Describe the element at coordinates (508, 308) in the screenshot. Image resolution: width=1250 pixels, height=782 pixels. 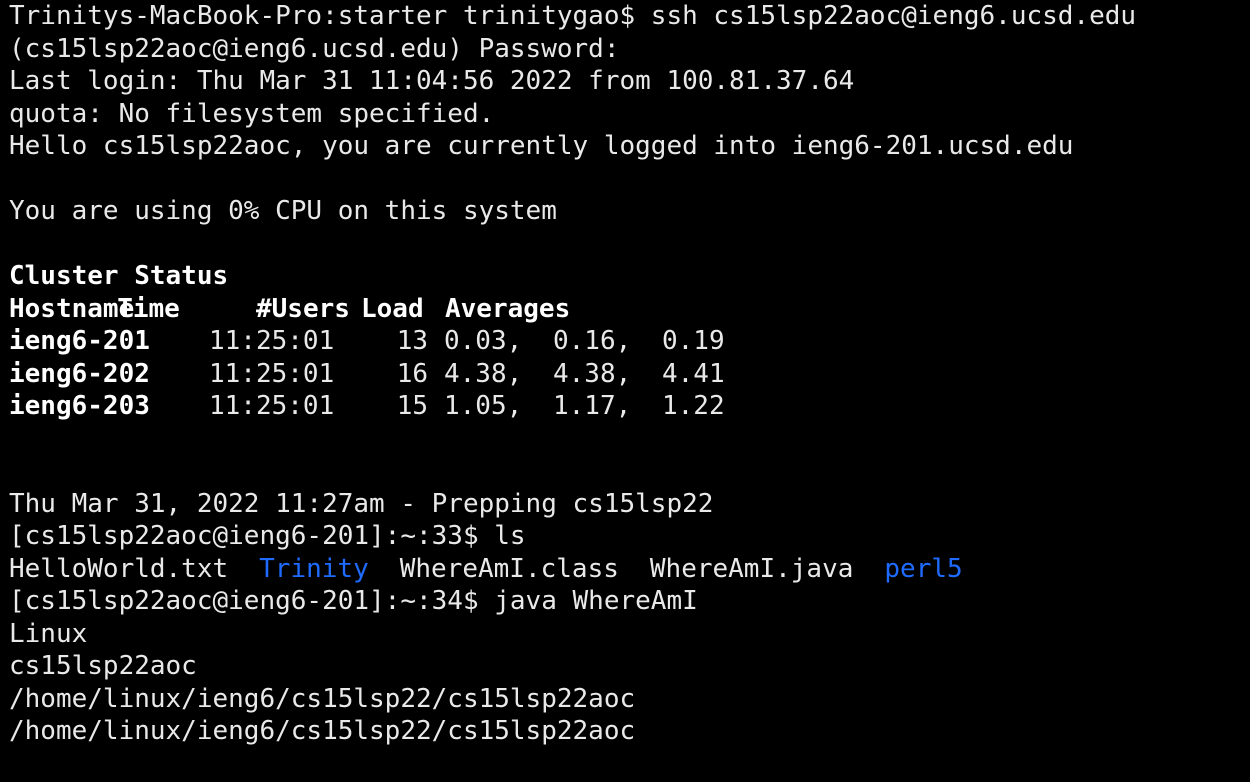
I see `header-averages: Averages` at that location.